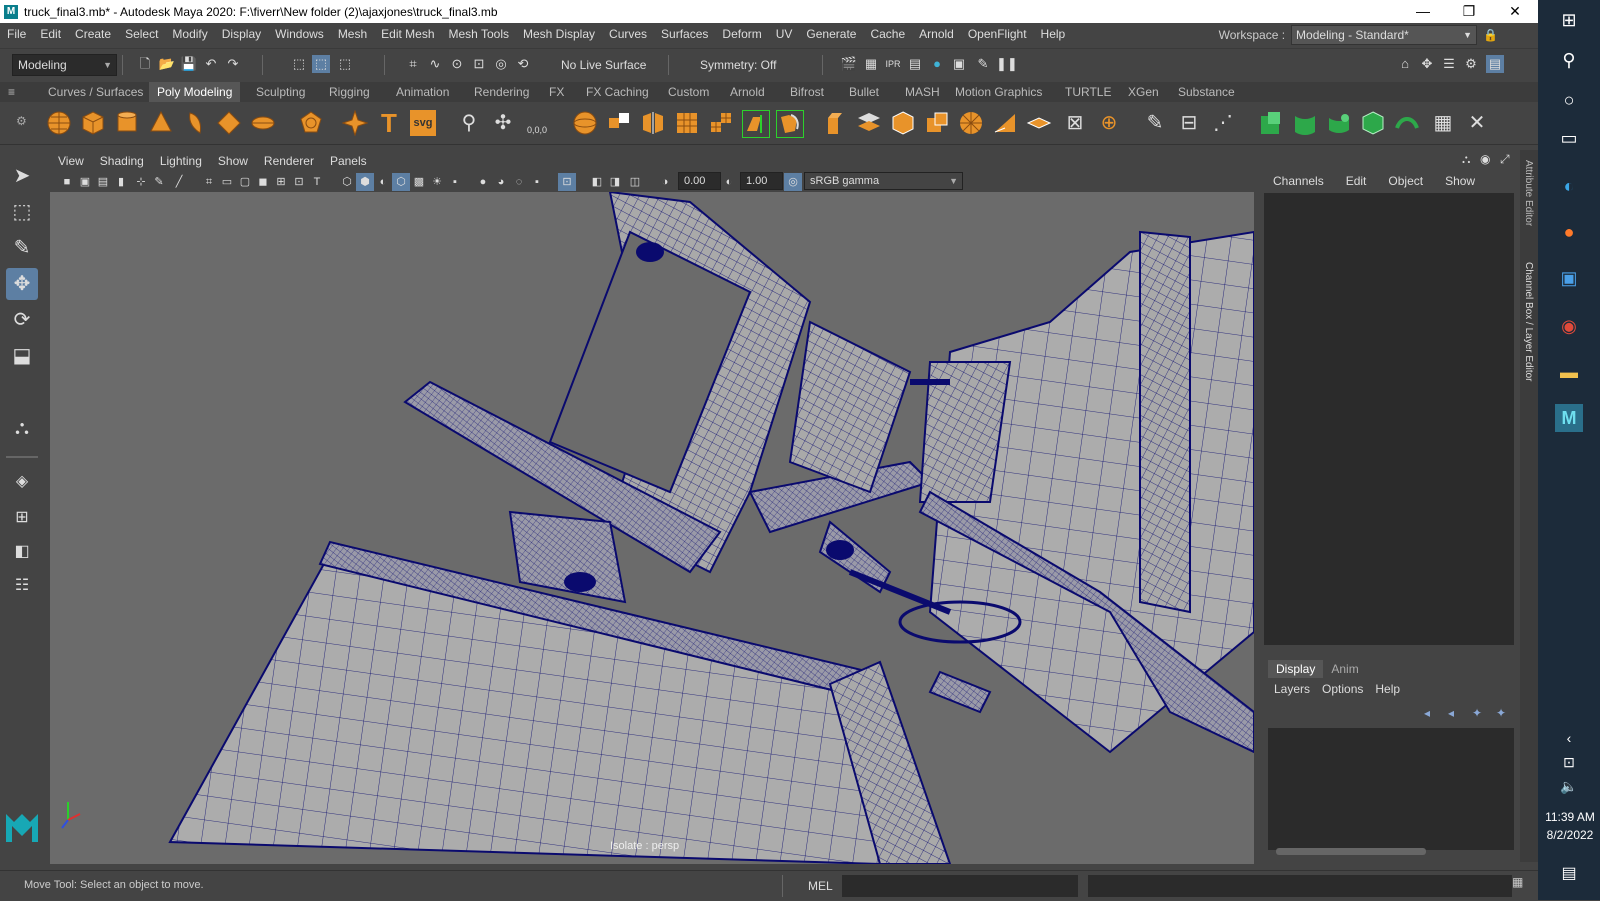 The height and width of the screenshot is (901, 1600). Describe the element at coordinates (741, 34) in the screenshot. I see `menu-deform: Deform` at that location.